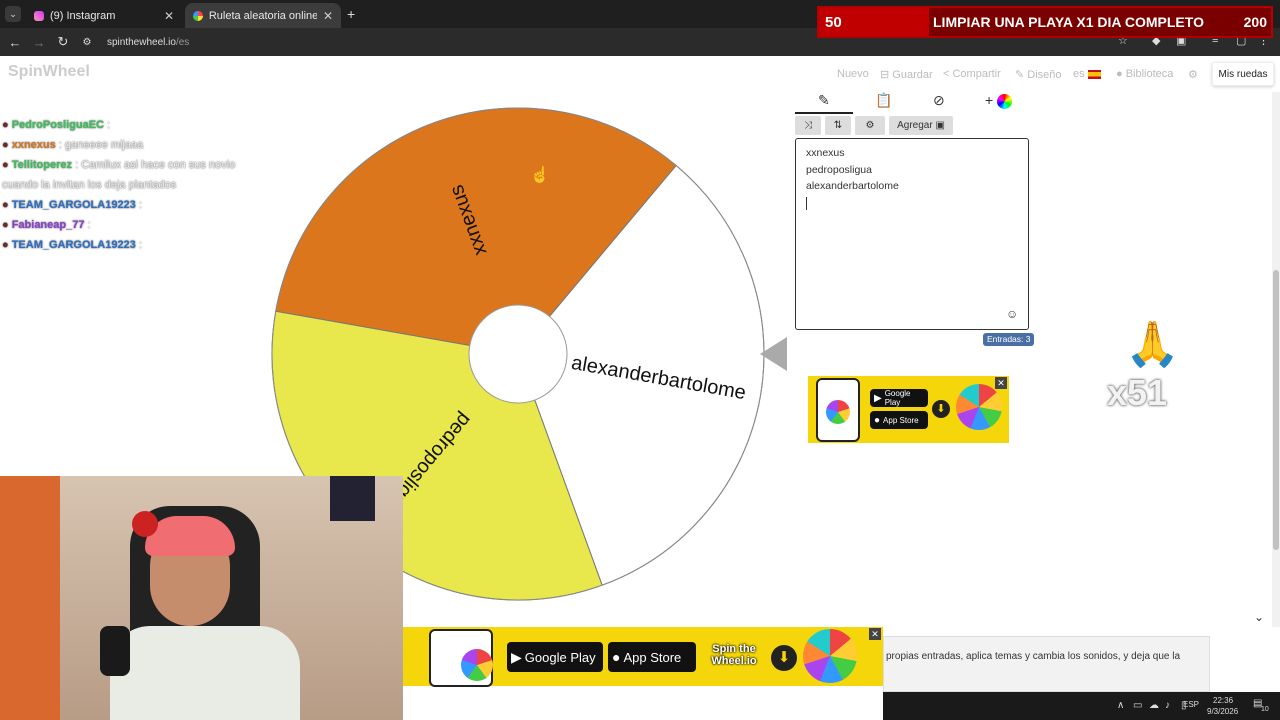  Describe the element at coordinates (49, 72) in the screenshot. I see `site-logo: SpinWheel` at that location.